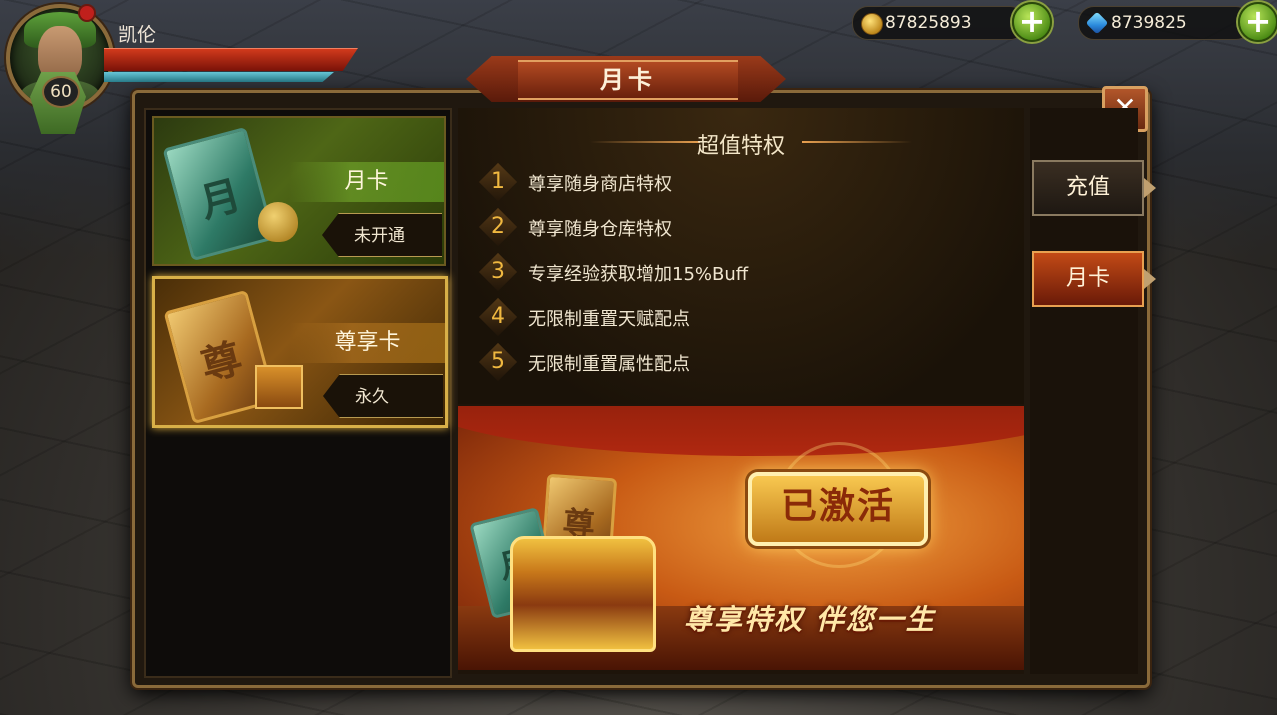  What do you see at coordinates (498, 317) in the screenshot?
I see `privilege-number: 4` at bounding box center [498, 317].